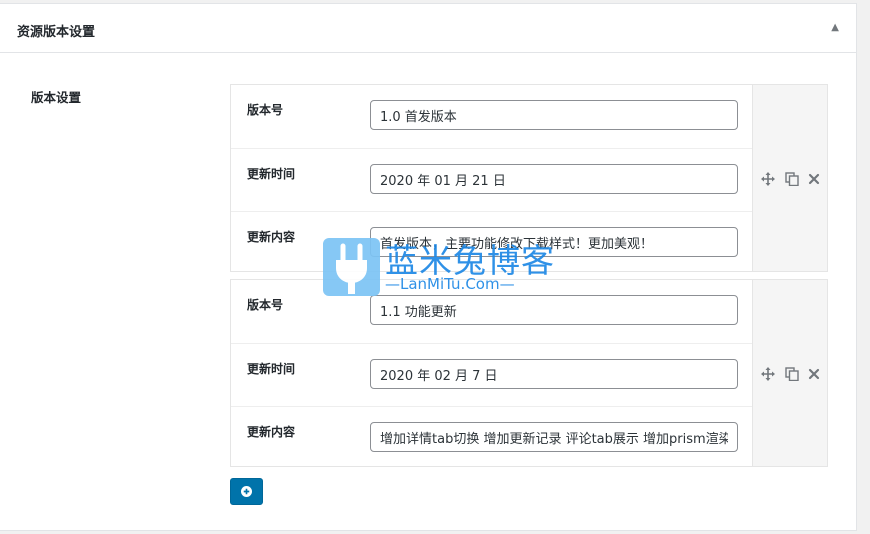 Image resolution: width=870 pixels, height=534 pixels. What do you see at coordinates (863, 267) in the screenshot?
I see `scrollbar` at bounding box center [863, 267].